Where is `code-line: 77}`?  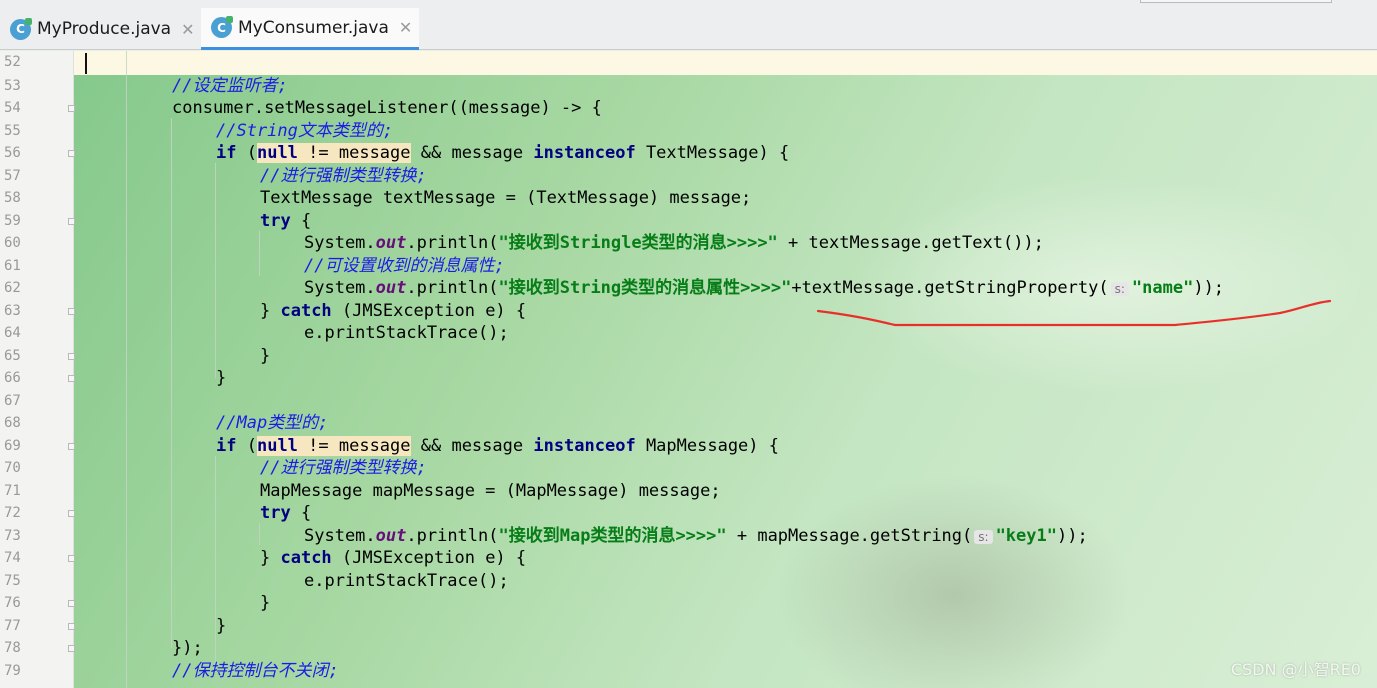 code-line: 77} is located at coordinates (688, 626).